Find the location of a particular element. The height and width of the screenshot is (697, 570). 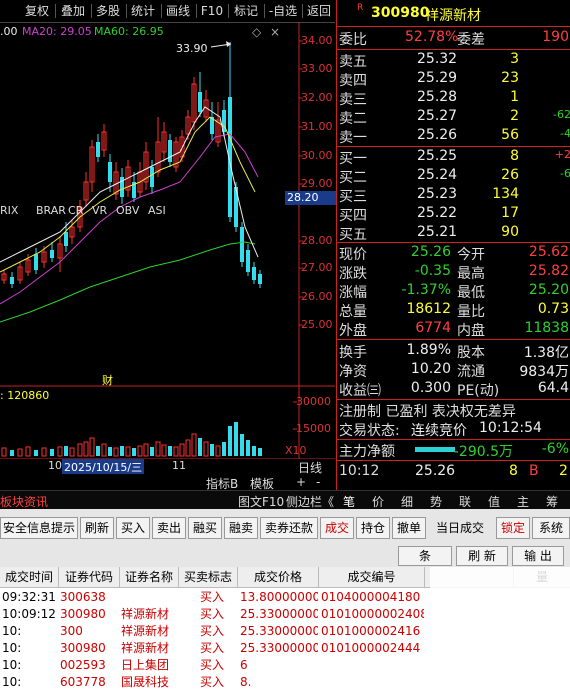

table-cell-name: 祥源新材 is located at coordinates (145, 631).